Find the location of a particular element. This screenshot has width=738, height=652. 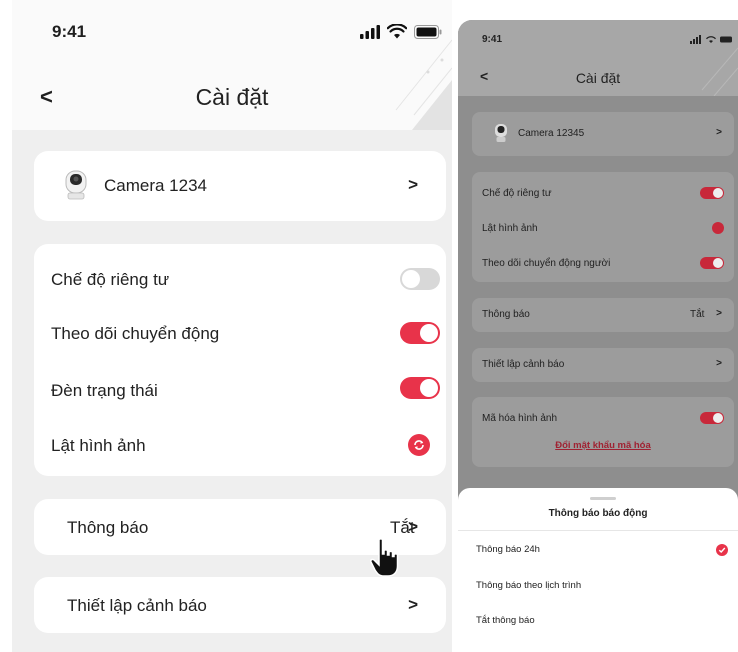

sheet-title: Thông báo báo động is located at coordinates (598, 513).